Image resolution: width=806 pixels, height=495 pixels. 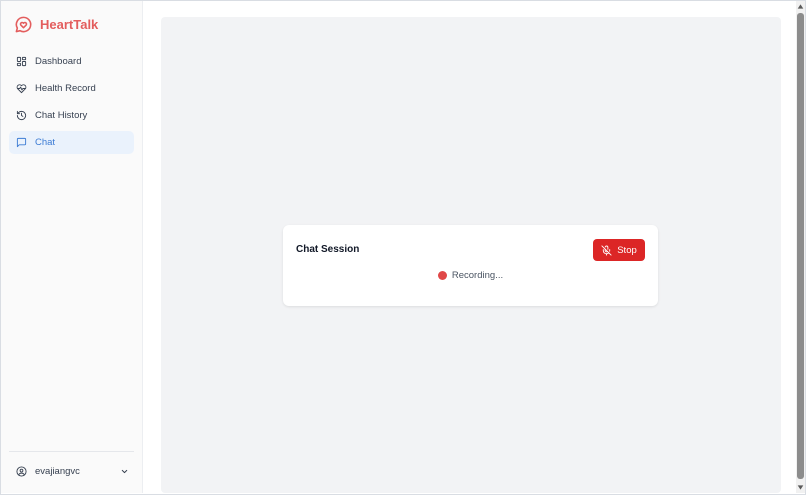 I want to click on brand: HeartTalk, so click(x=56, y=24).